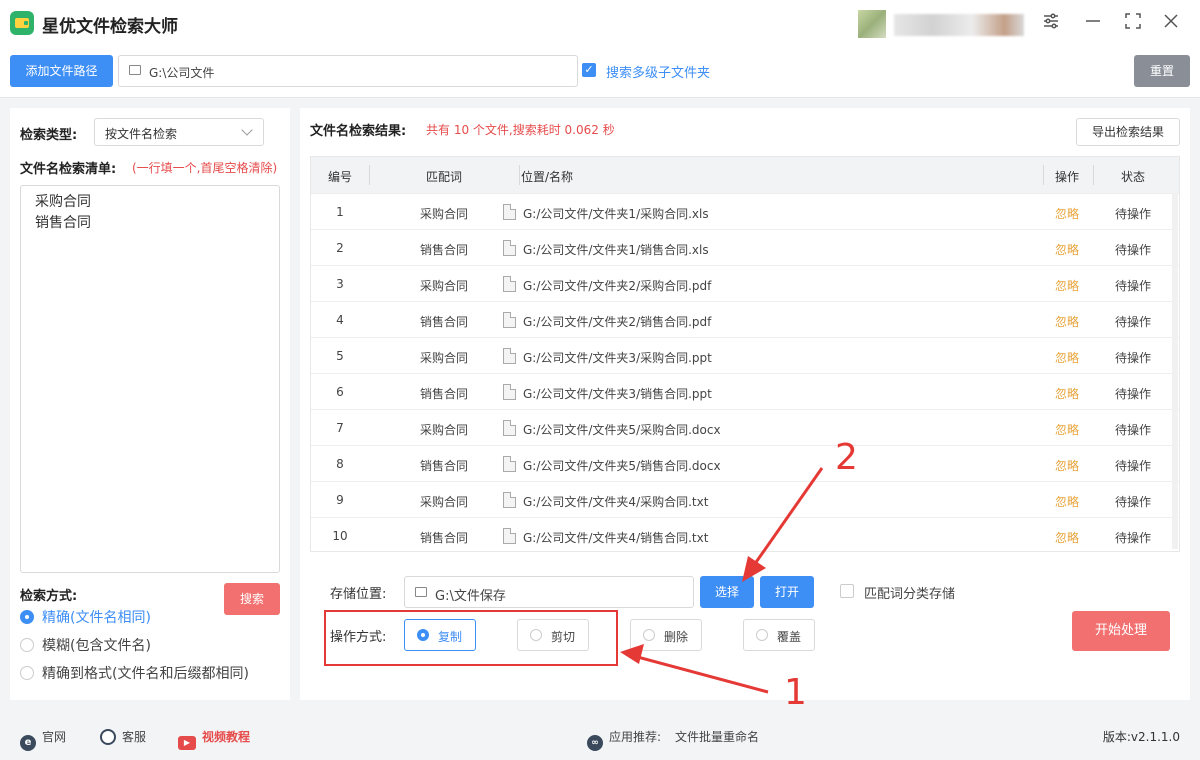 The width and height of the screenshot is (1200, 760). I want to click on operation-delete-option: 删除, so click(666, 635).